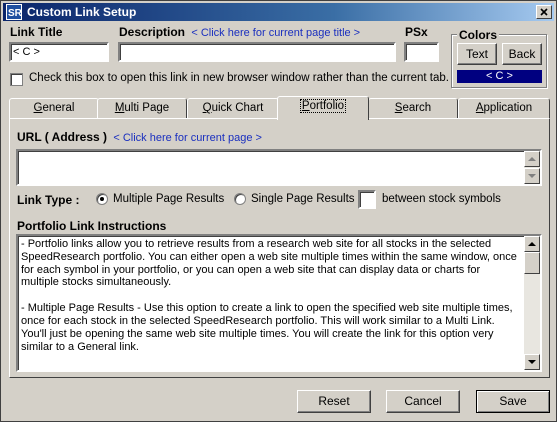 The width and height of the screenshot is (557, 422). I want to click on tab-general: General, so click(54, 108).